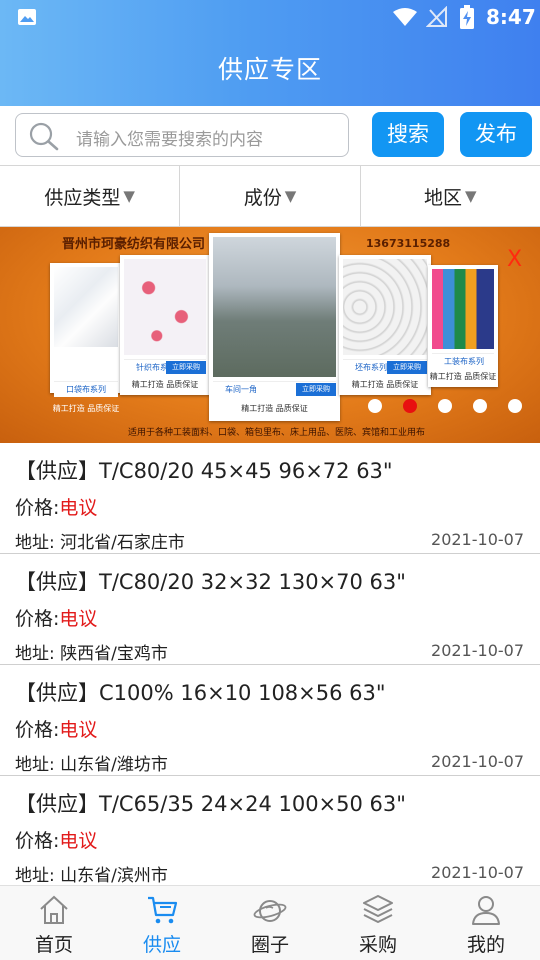  Describe the element at coordinates (204, 471) in the screenshot. I see `item-title: 【供应】T/C80/20 45×45 96×72 63"` at that location.